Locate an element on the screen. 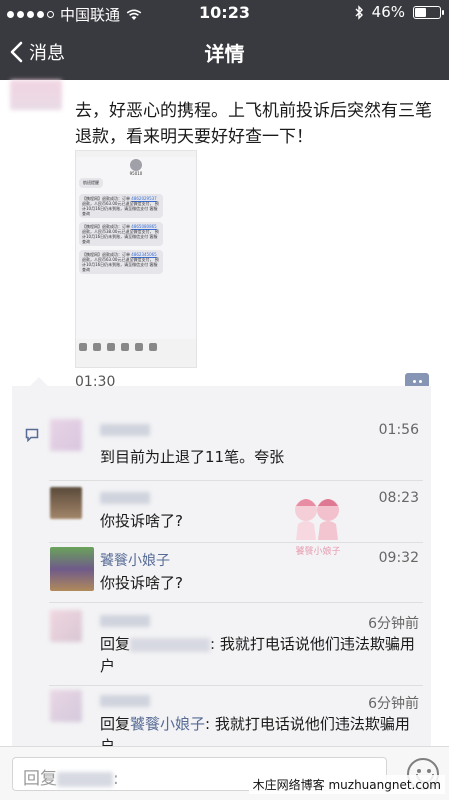 Image resolution: width=449 pixels, height=800 pixels. comment-time: 08:23 is located at coordinates (398, 498).